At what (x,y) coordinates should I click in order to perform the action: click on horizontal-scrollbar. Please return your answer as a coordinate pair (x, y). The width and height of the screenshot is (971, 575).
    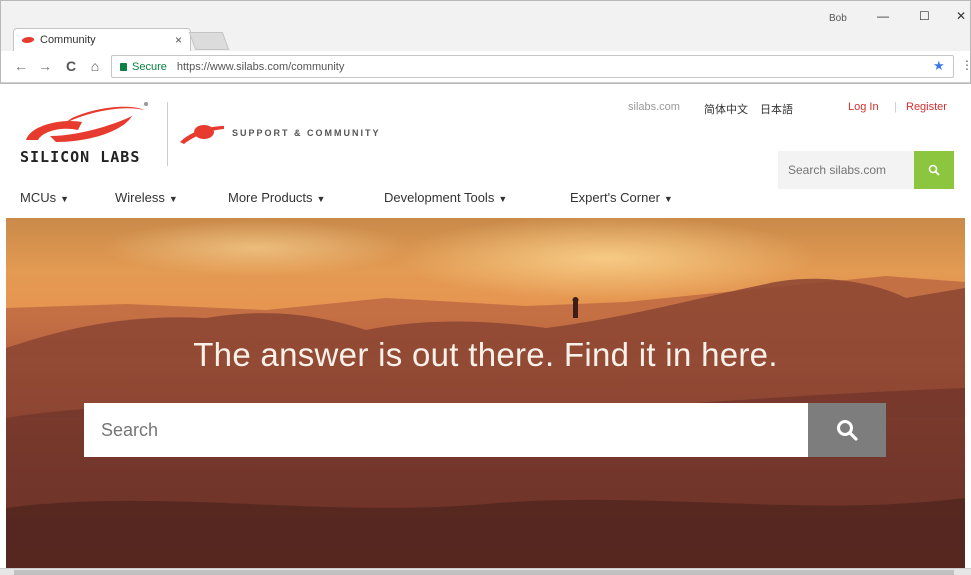
    Looking at the image, I should click on (485, 571).